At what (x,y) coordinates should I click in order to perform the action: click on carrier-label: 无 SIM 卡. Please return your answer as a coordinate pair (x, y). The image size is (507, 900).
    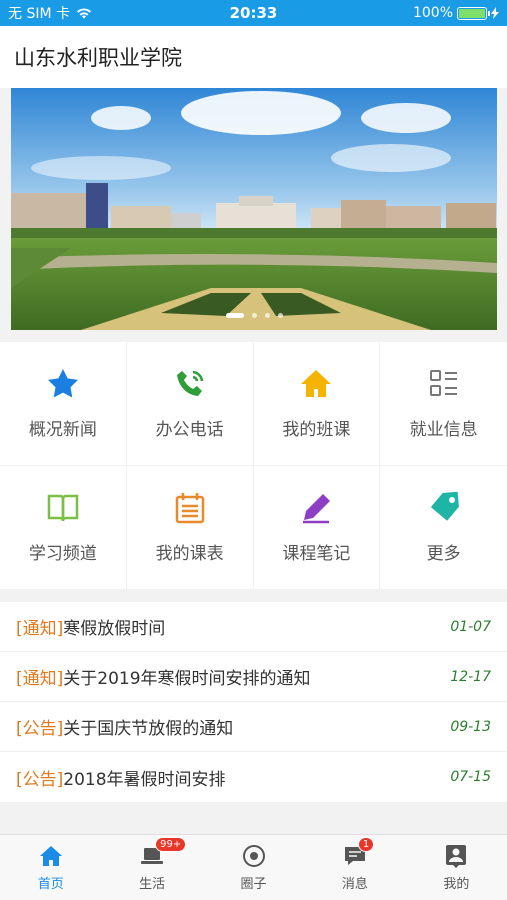
    Looking at the image, I should click on (39, 14).